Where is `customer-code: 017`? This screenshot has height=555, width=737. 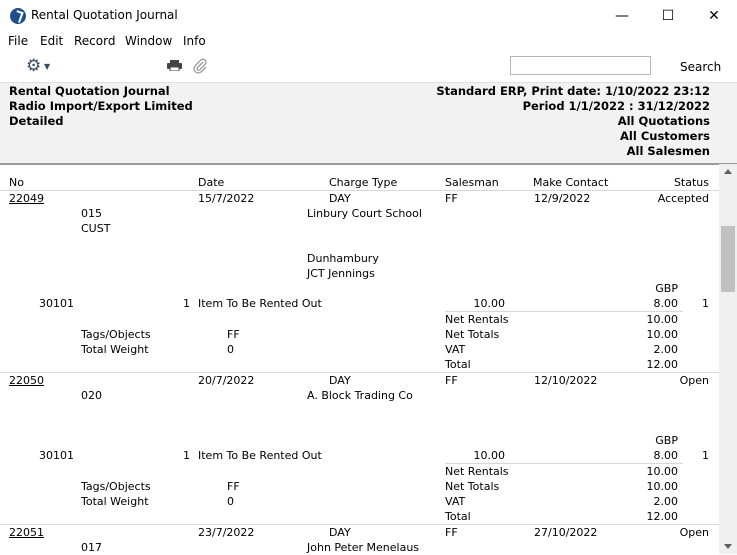 customer-code: 017 is located at coordinates (91, 547).